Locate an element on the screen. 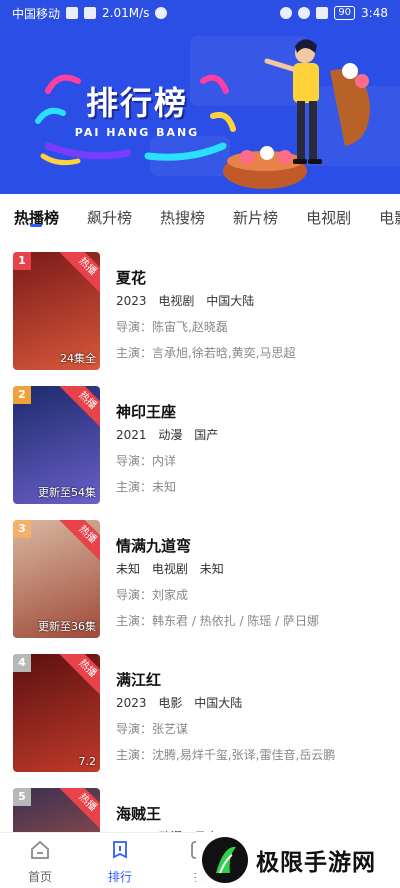 The width and height of the screenshot is (400, 888). nav-home-label: 首页 is located at coordinates (39, 877).